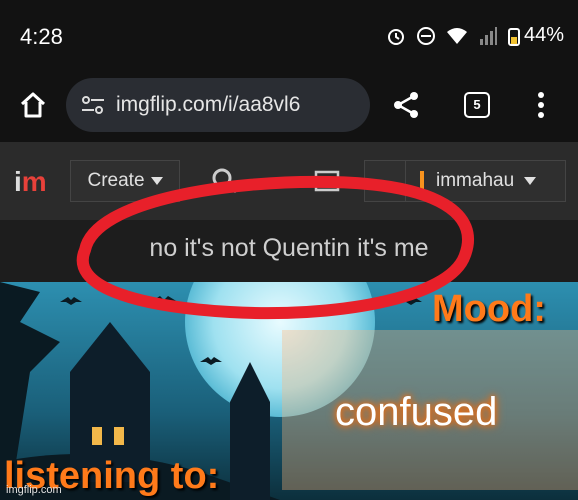 This screenshot has width=578, height=500. Describe the element at coordinates (33, 105) in the screenshot. I see `home-icon` at that location.